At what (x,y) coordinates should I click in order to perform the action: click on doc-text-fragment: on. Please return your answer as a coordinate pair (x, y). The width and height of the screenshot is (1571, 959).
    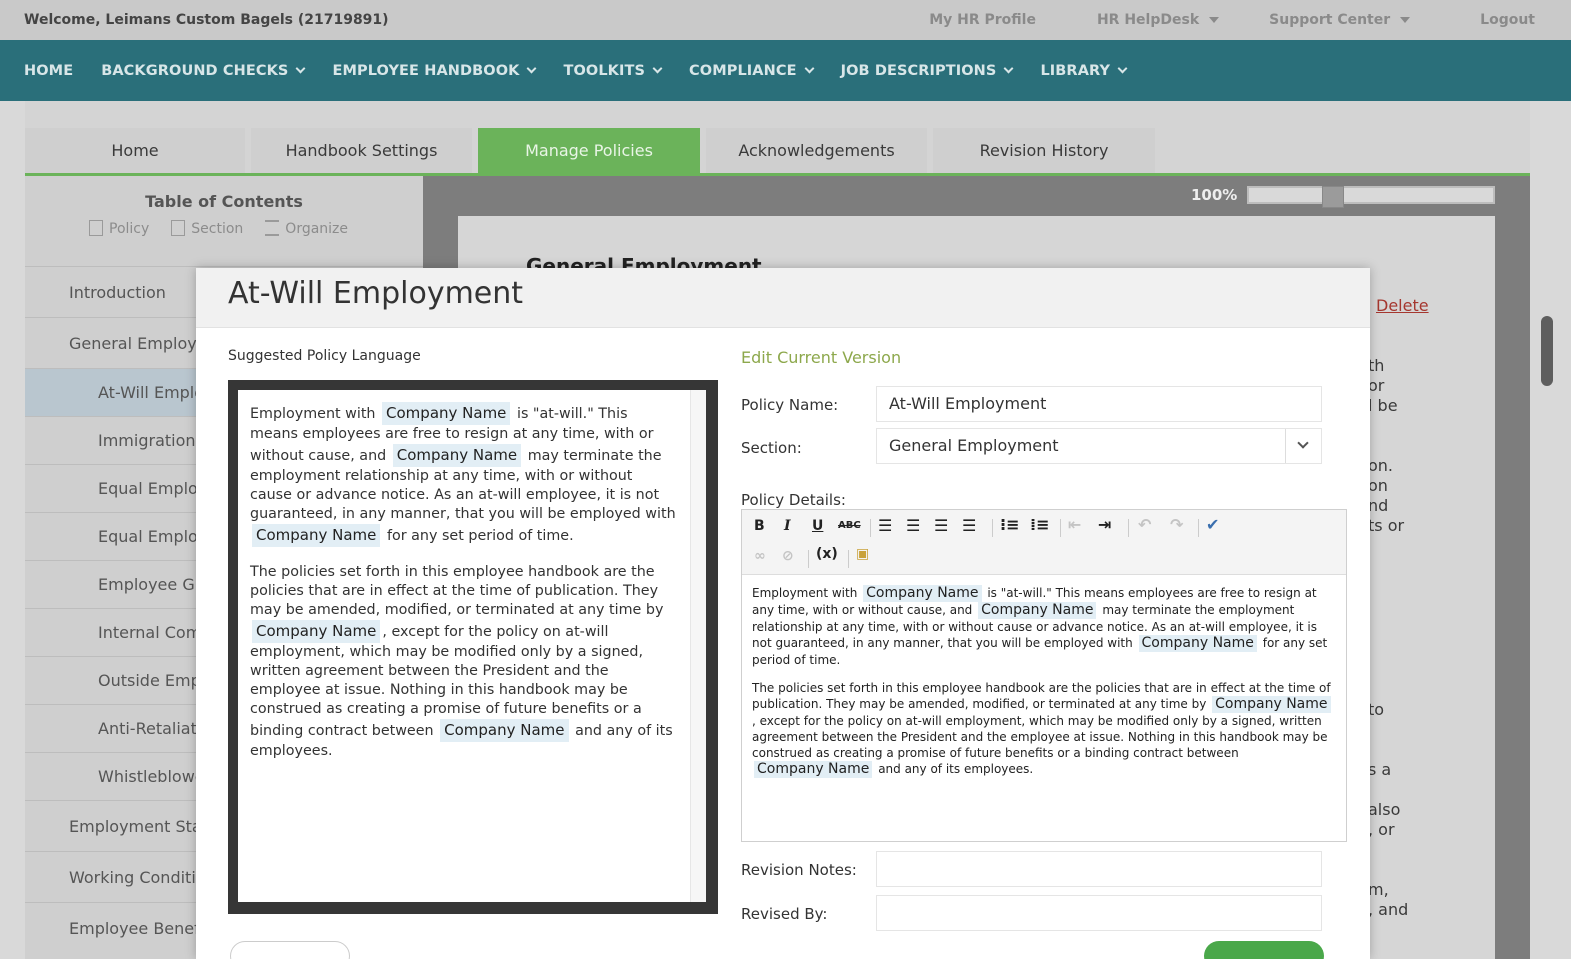
    Looking at the image, I should click on (1378, 485).